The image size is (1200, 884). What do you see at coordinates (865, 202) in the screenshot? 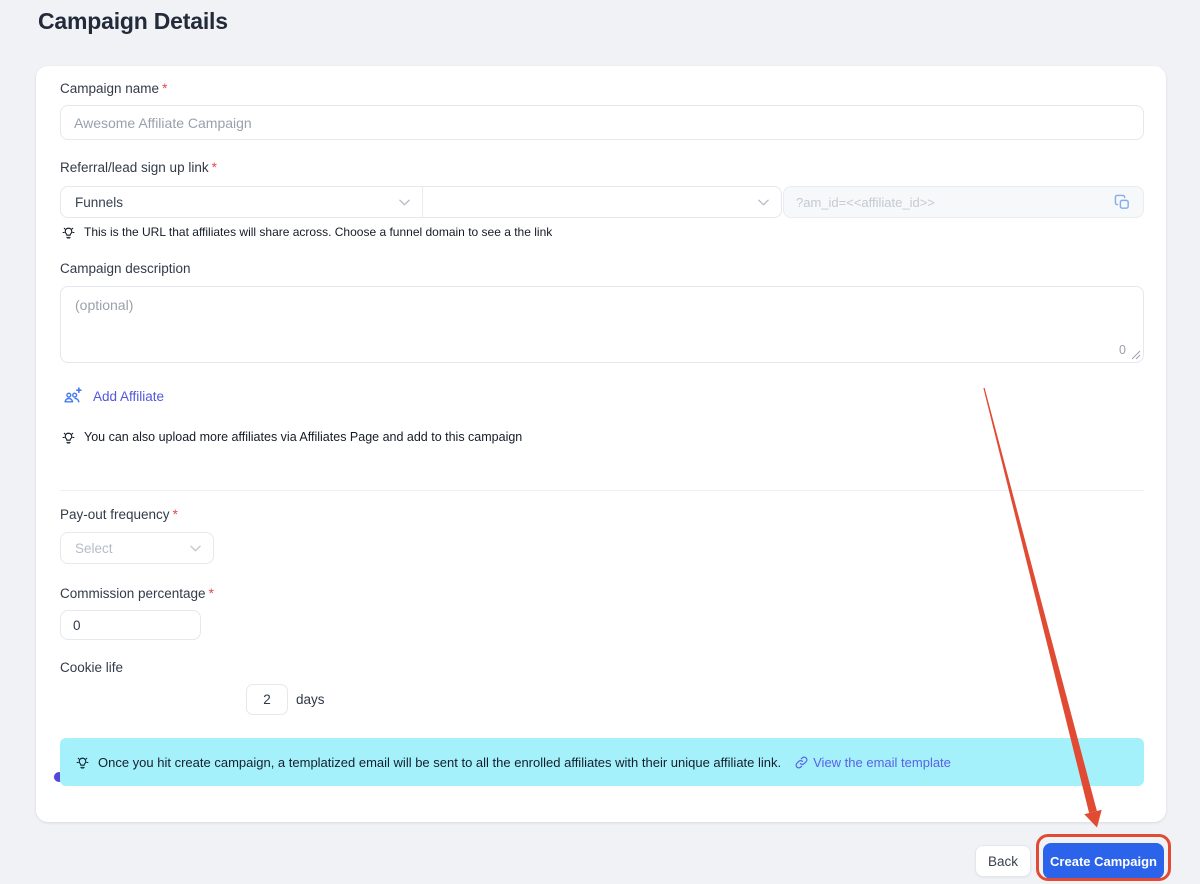
I see `affiliate-link-placeholder: ?am_id=<<affiliate_id>>` at bounding box center [865, 202].